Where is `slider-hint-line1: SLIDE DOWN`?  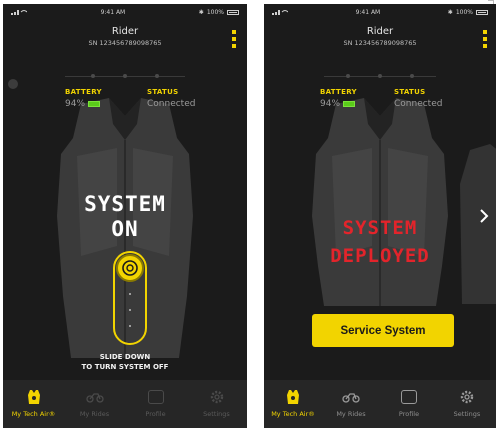 slider-hint-line1: SLIDE DOWN is located at coordinates (125, 357).